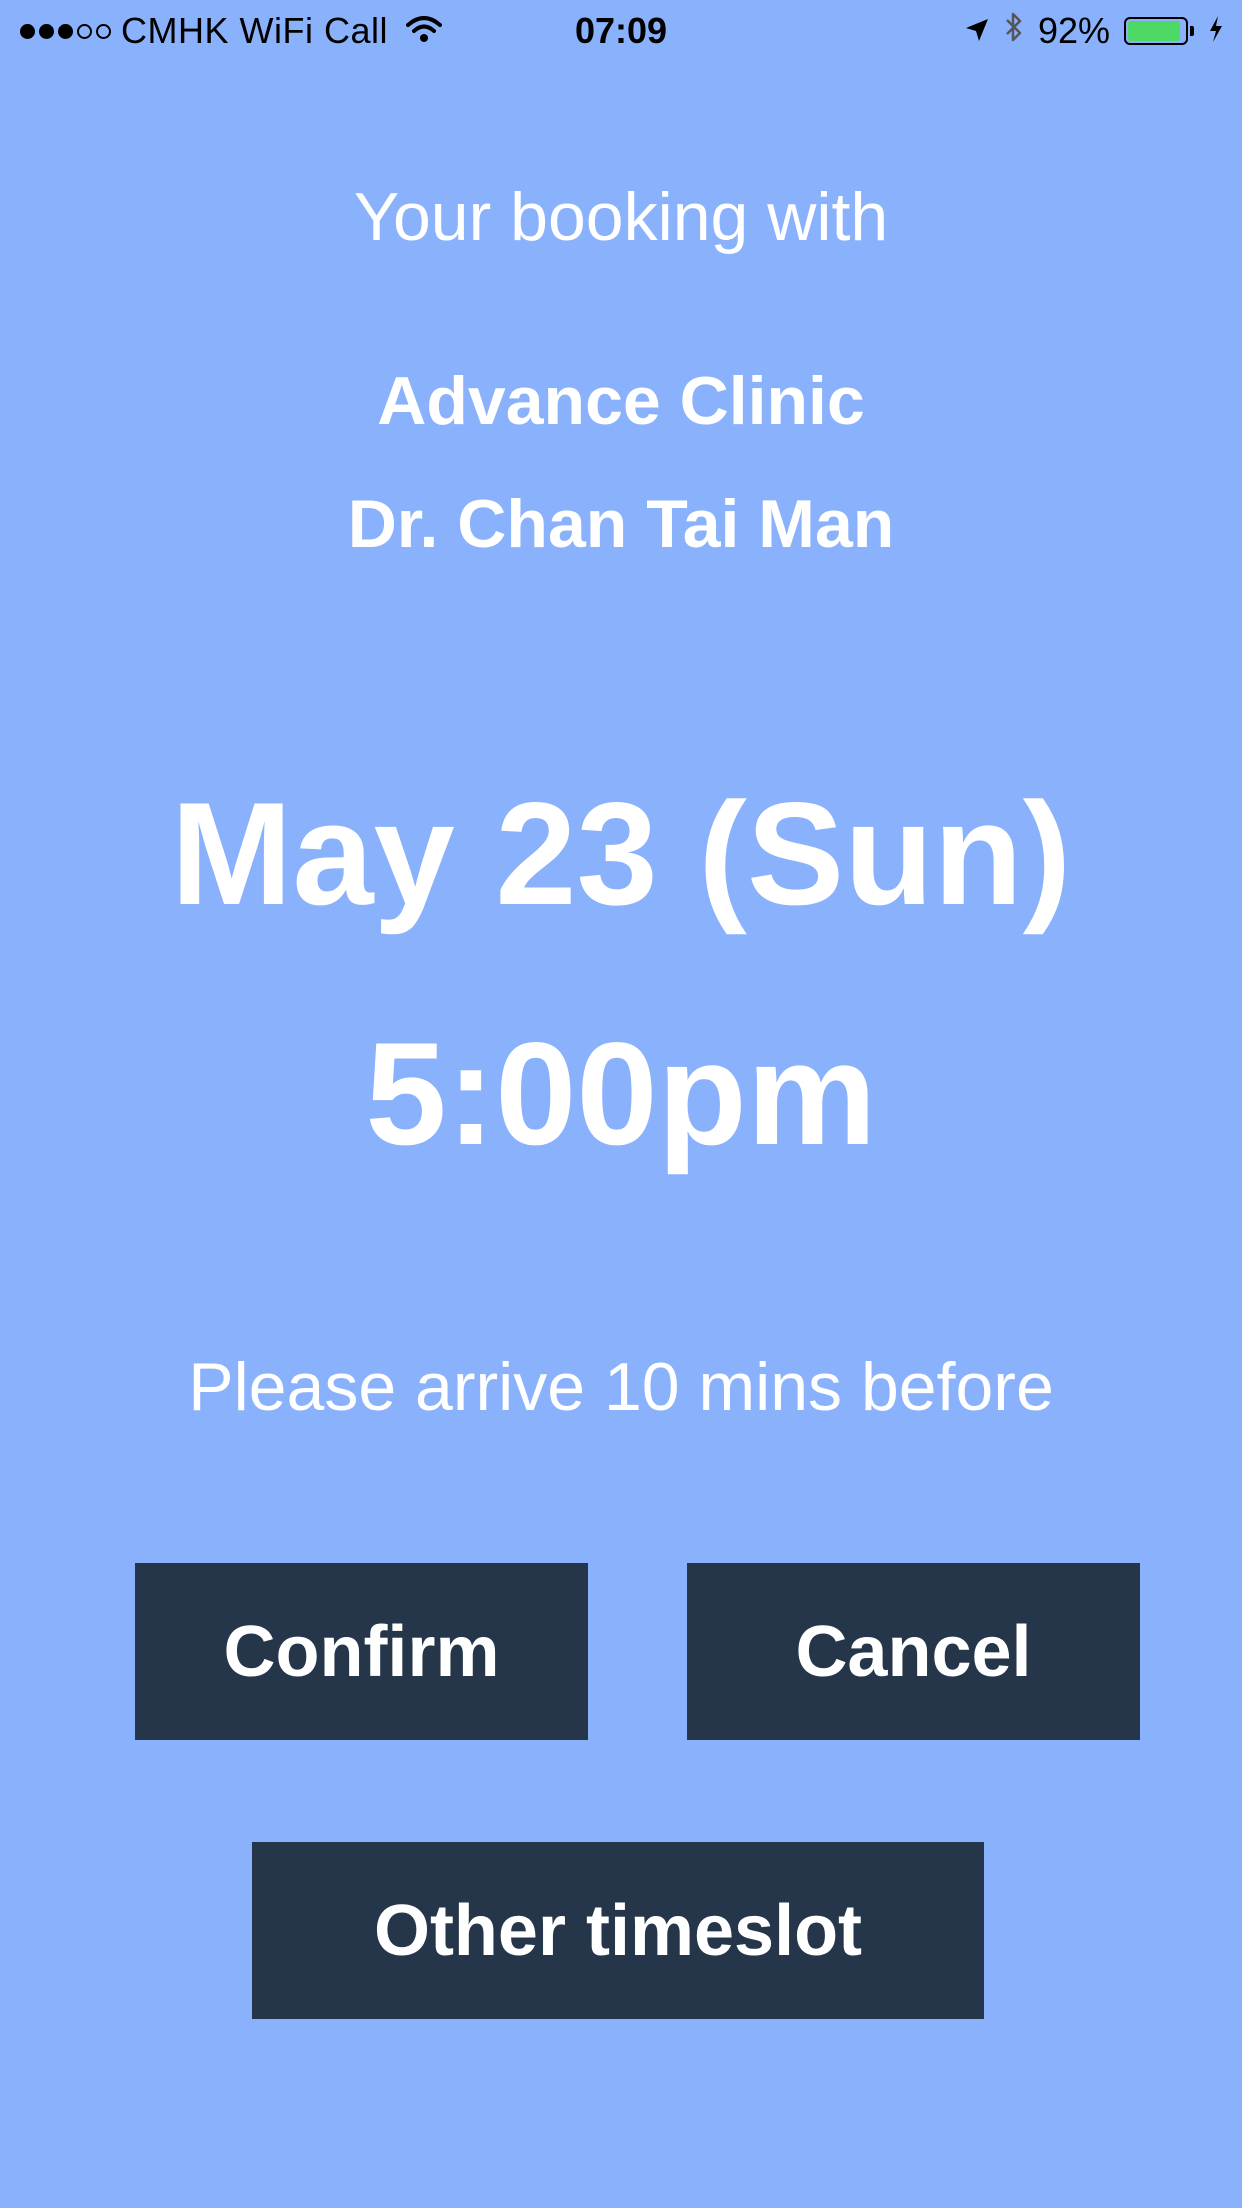 This screenshot has height=2208, width=1242. What do you see at coordinates (621, 217) in the screenshot?
I see `booking-intro: Your booking with` at bounding box center [621, 217].